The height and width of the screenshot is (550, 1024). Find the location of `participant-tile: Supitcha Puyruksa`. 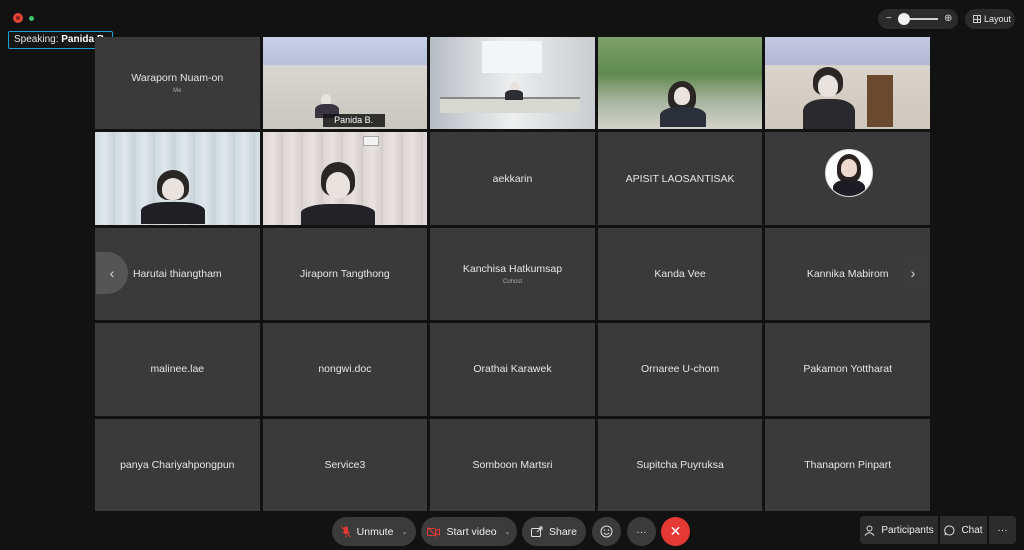

participant-tile: Supitcha Puyruksa is located at coordinates (680, 464).